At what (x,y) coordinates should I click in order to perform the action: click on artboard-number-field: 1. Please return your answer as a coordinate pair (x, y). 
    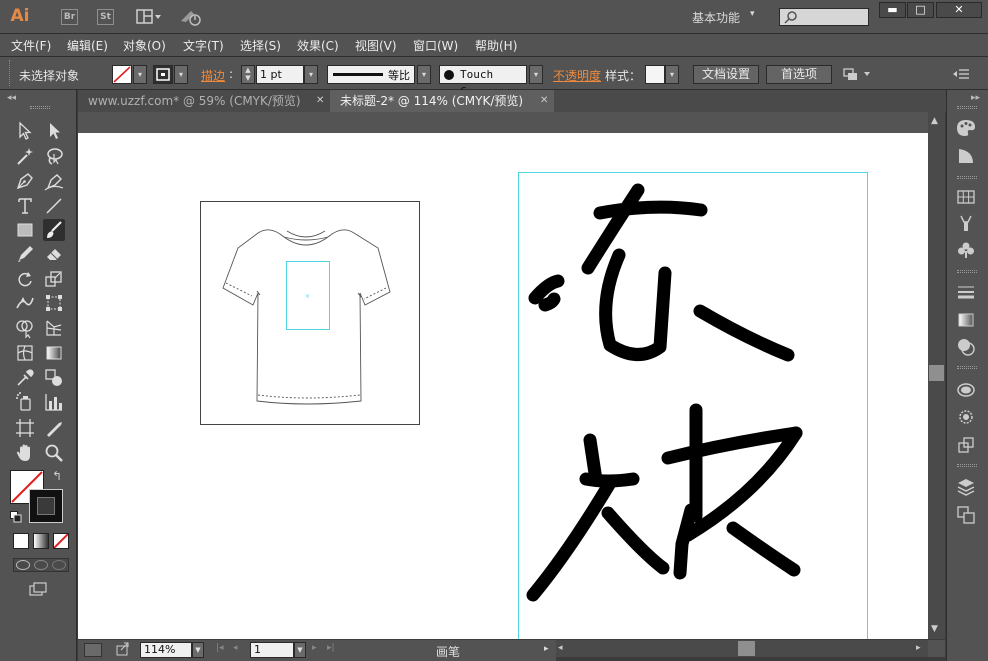
    Looking at the image, I should click on (272, 650).